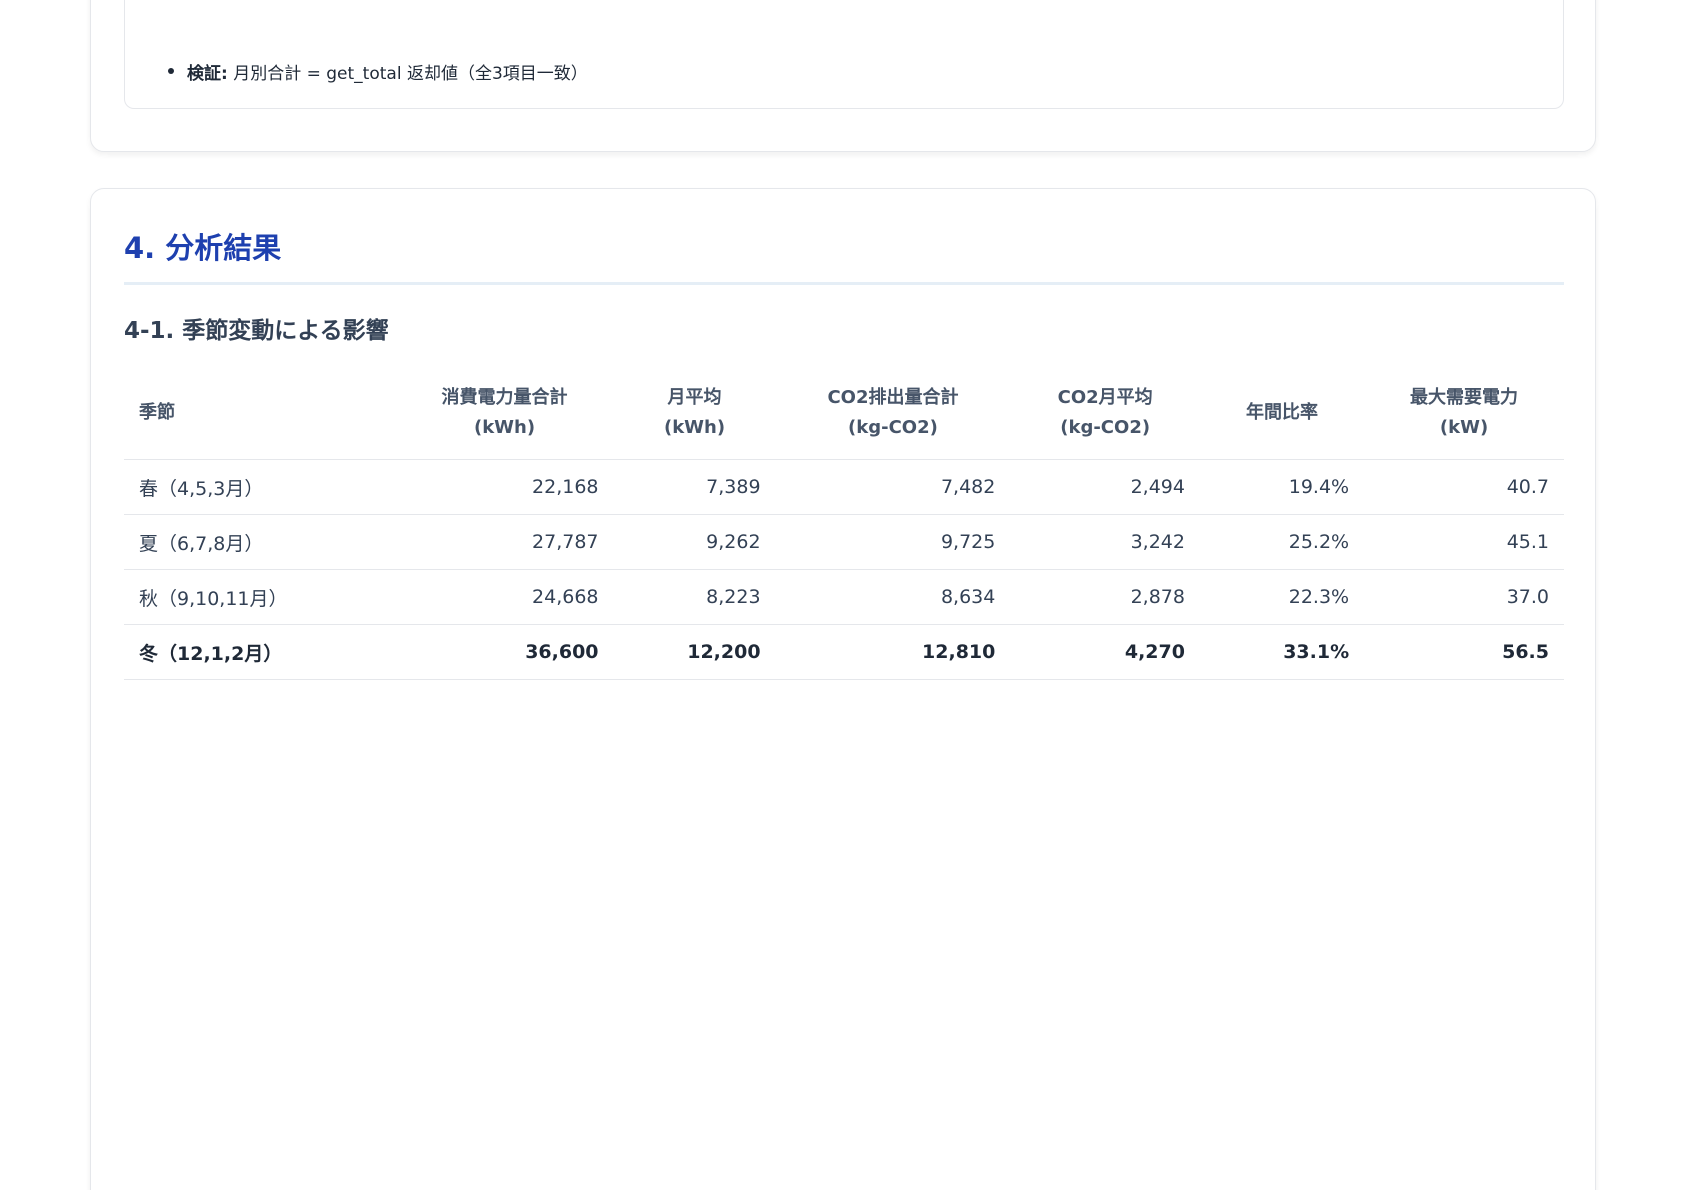 The height and width of the screenshot is (1190, 1684). Describe the element at coordinates (504, 487) in the screenshot. I see `cell-total-consumption: 22,168` at that location.